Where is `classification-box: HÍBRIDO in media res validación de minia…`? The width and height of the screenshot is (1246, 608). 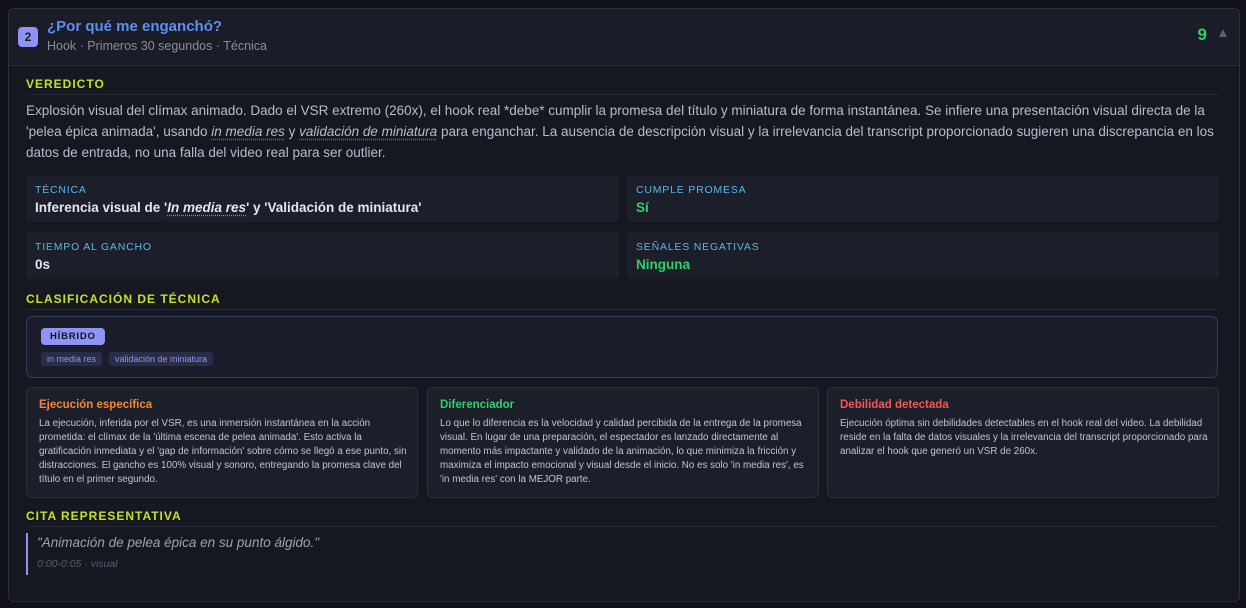 classification-box: HÍBRIDO in media res validación de minia… is located at coordinates (622, 347).